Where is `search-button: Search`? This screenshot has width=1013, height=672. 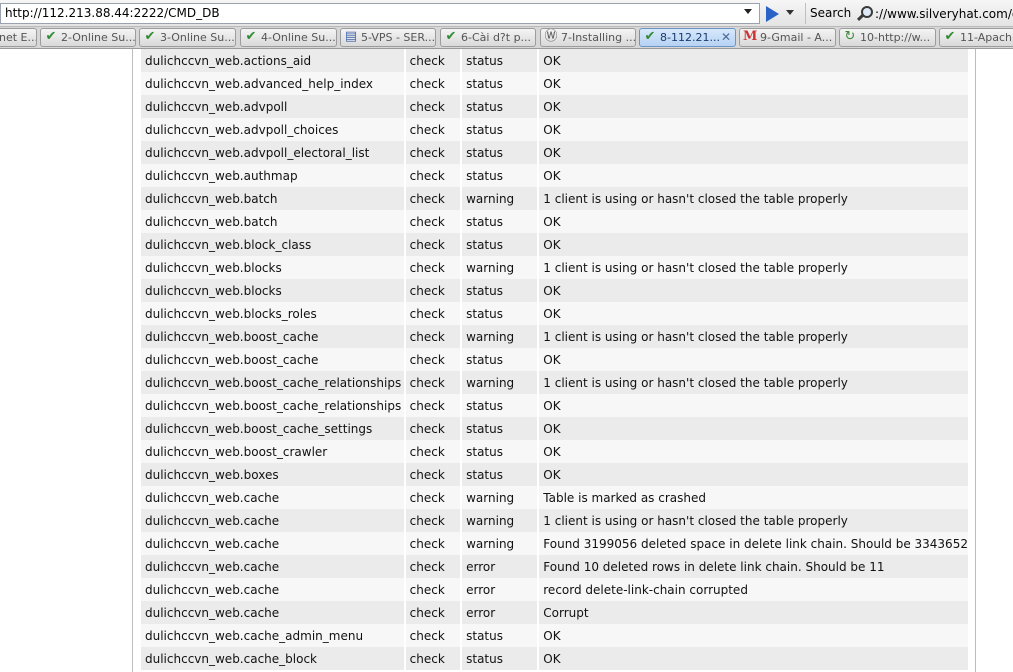 search-button: Search is located at coordinates (831, 13).